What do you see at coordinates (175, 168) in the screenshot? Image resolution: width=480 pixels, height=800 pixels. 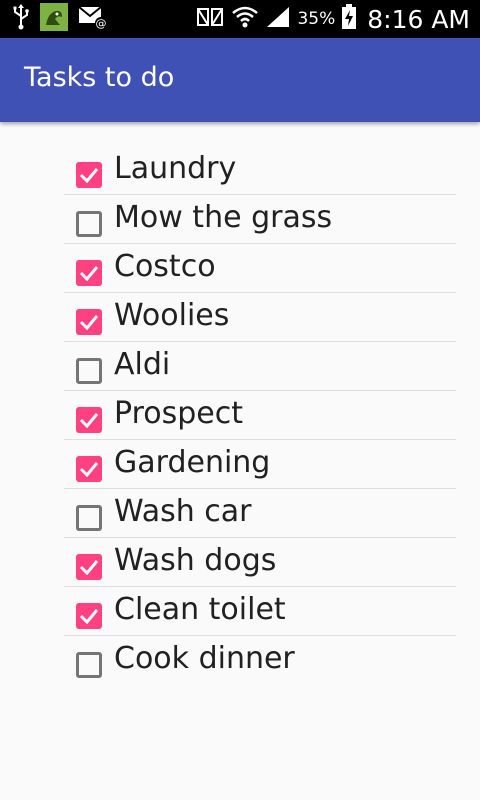 I see `task-label: Laundry` at bounding box center [175, 168].